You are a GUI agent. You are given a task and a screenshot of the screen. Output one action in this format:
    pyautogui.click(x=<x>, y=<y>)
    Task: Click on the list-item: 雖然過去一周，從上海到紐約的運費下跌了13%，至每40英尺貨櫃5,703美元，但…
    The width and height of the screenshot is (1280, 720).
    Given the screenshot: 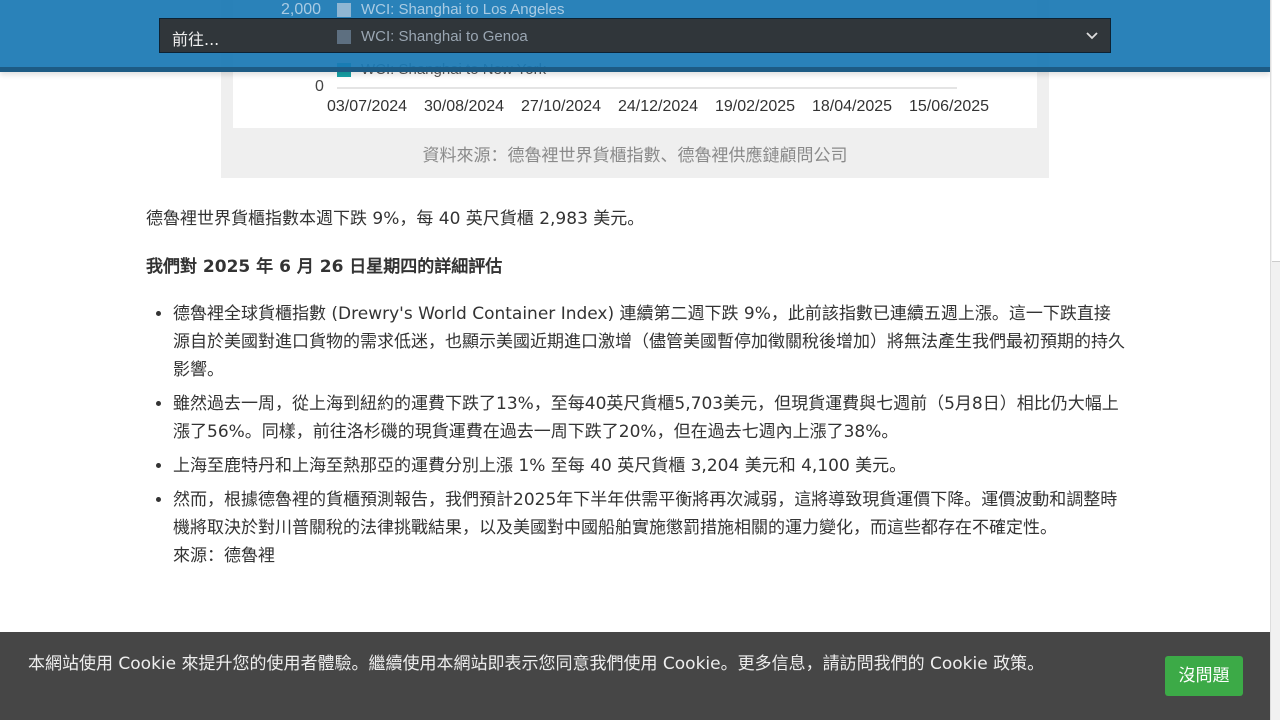 What is the action you would take?
    pyautogui.click(x=649, y=418)
    